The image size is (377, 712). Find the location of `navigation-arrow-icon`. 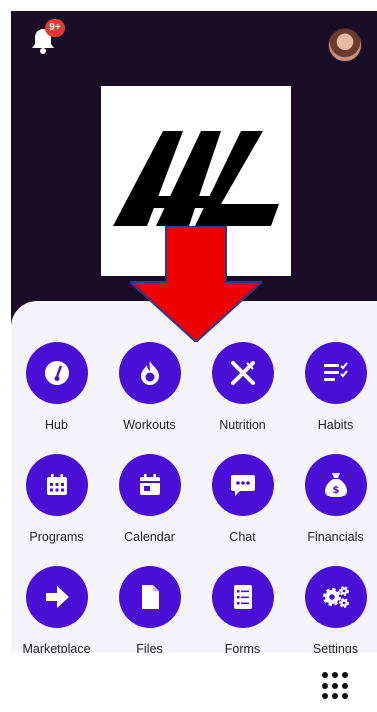

navigation-arrow-icon is located at coordinates (57, 597).